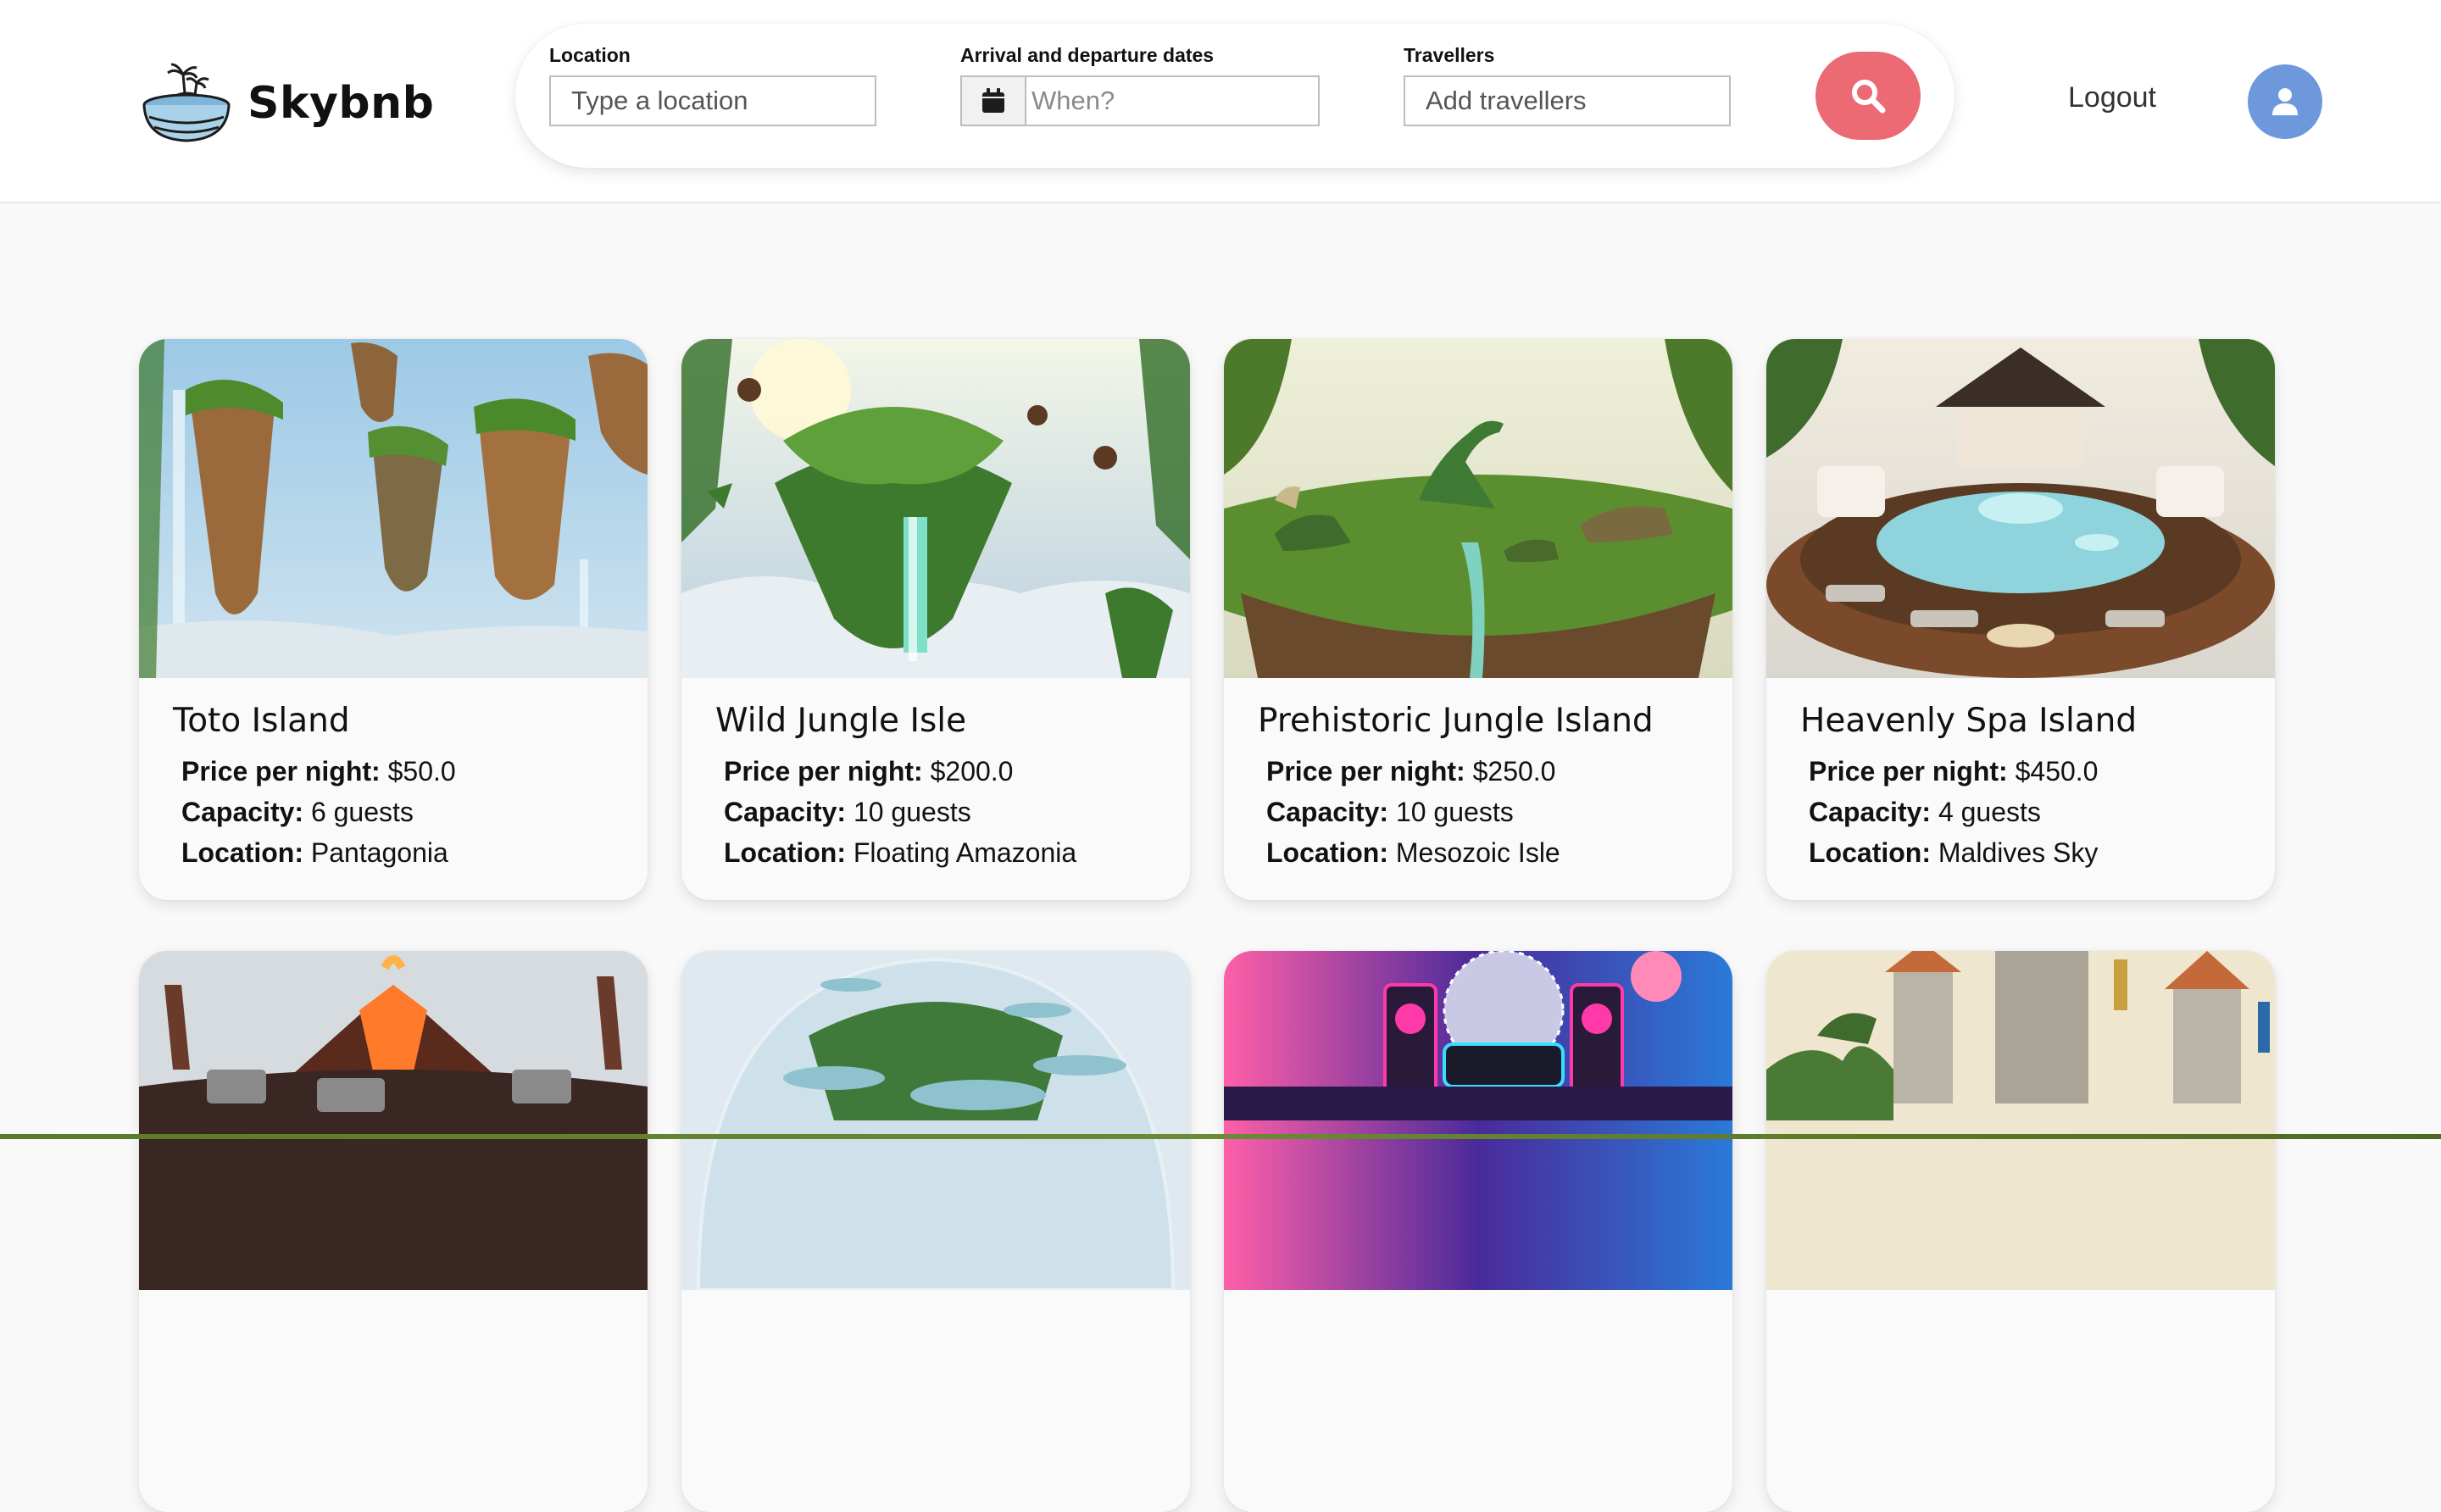 The width and height of the screenshot is (2441, 1512). Describe the element at coordinates (1478, 853) in the screenshot. I see `location-value: Mesozoic Isle` at that location.